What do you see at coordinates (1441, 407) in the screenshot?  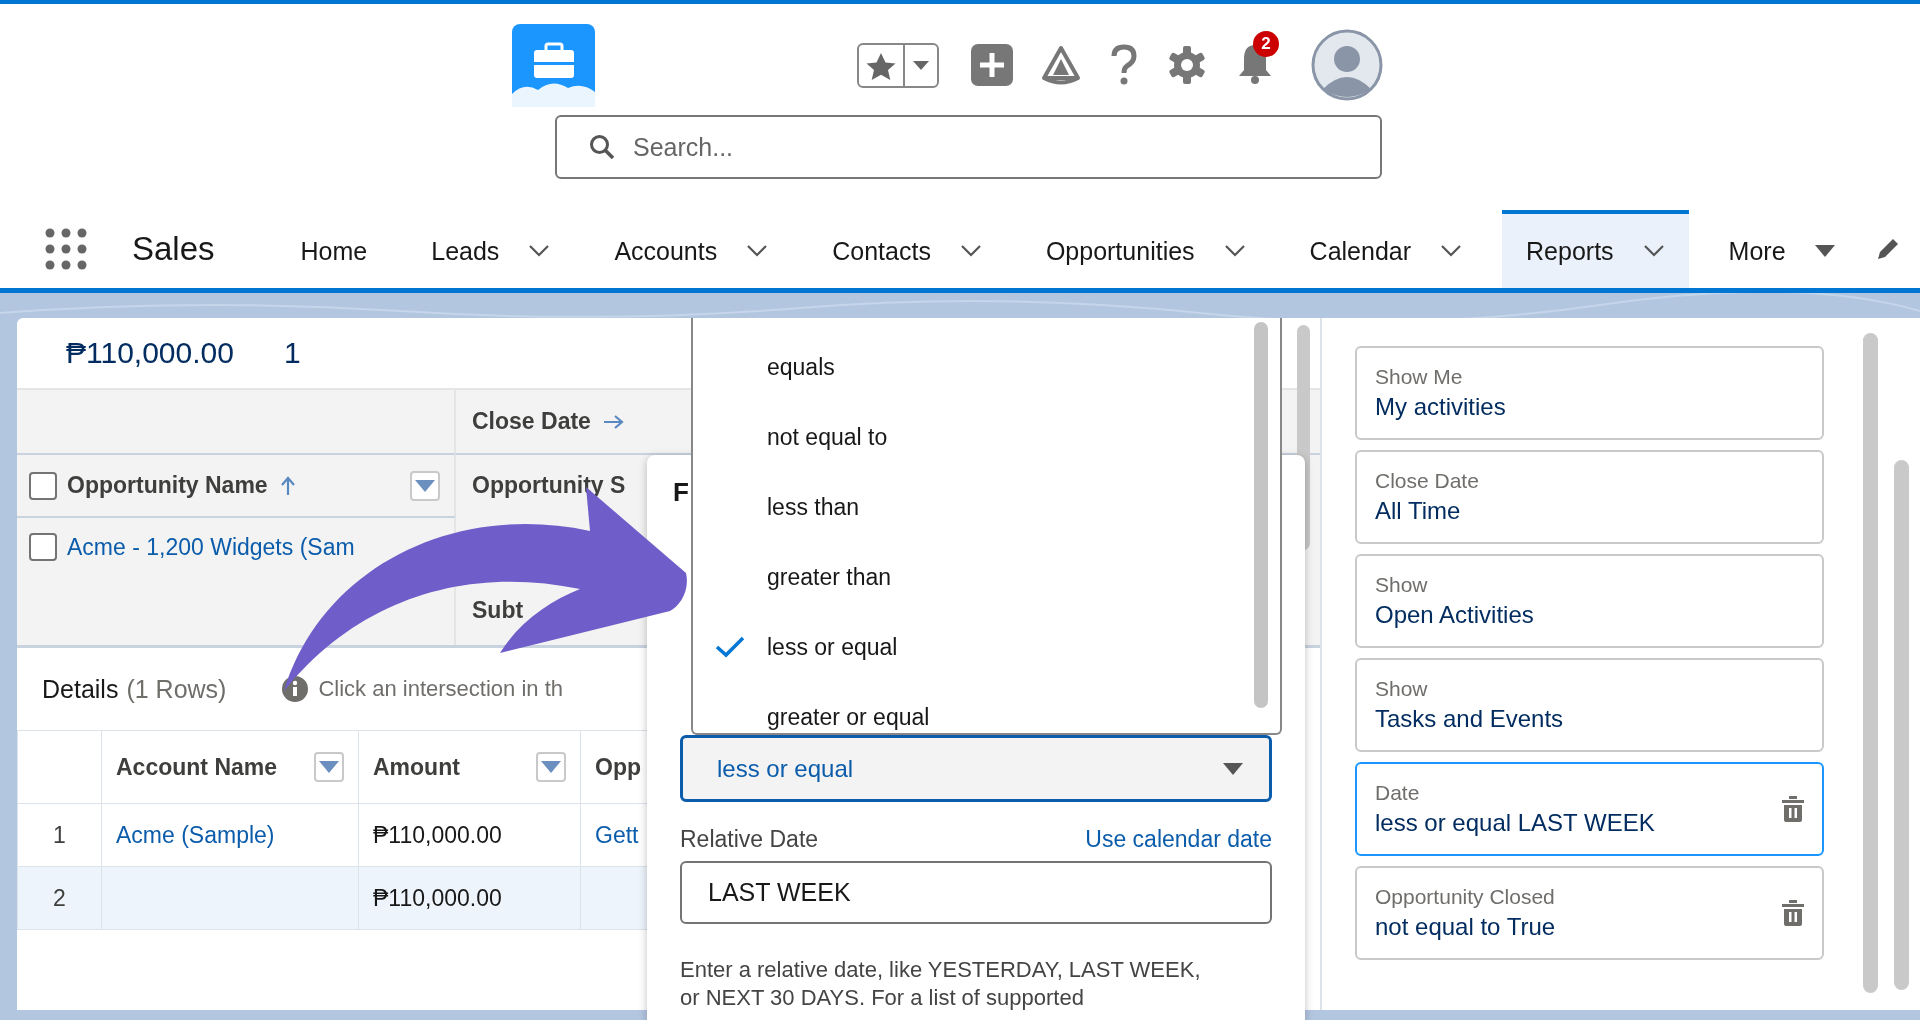 I see `filter-value: My activities` at bounding box center [1441, 407].